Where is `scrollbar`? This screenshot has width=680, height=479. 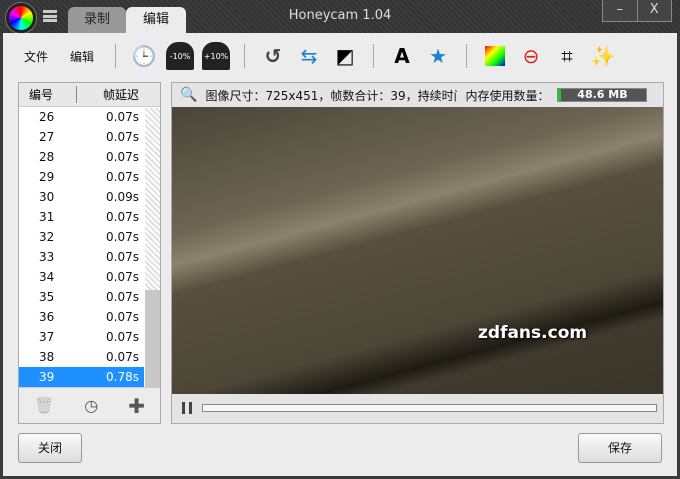
scrollbar is located at coordinates (152, 247).